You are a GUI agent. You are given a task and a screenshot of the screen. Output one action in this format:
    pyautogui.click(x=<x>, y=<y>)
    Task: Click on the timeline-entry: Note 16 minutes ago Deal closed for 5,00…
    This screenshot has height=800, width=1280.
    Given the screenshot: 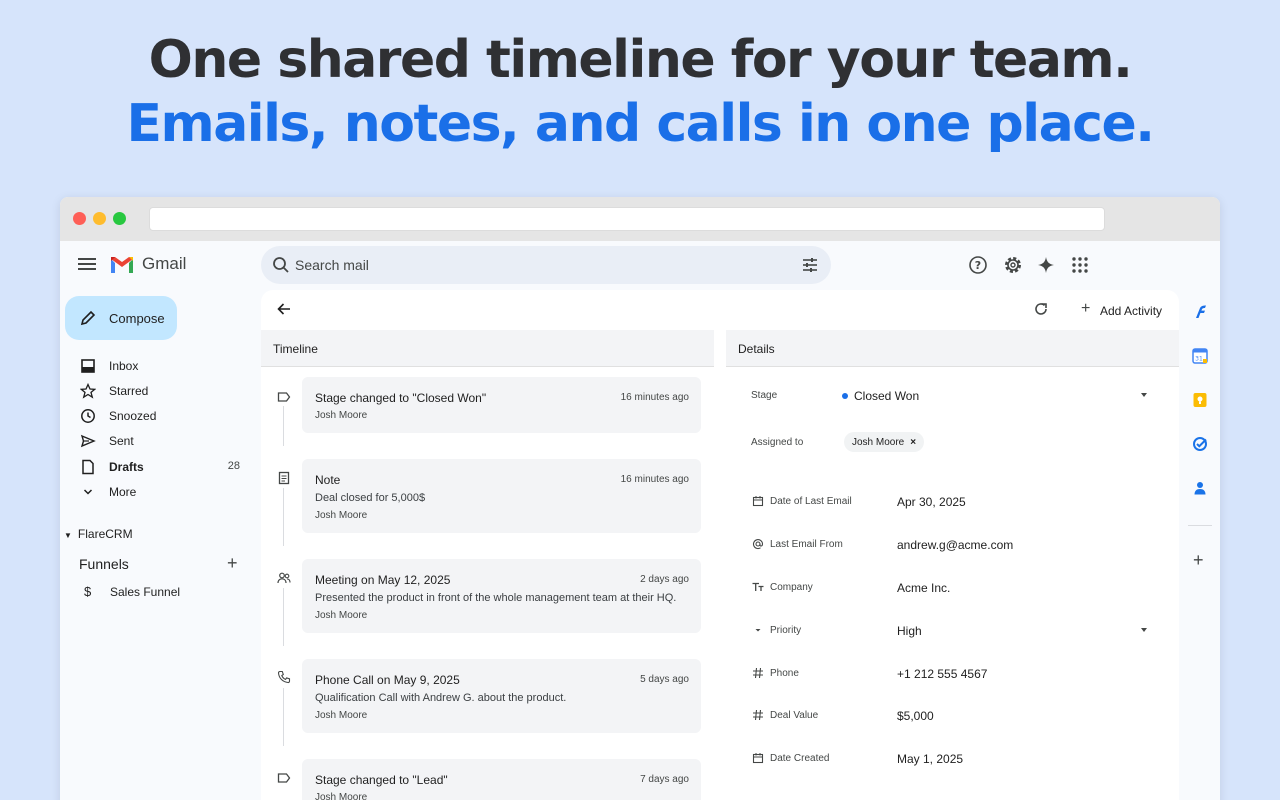 What is the action you would take?
    pyautogui.click(x=501, y=496)
    